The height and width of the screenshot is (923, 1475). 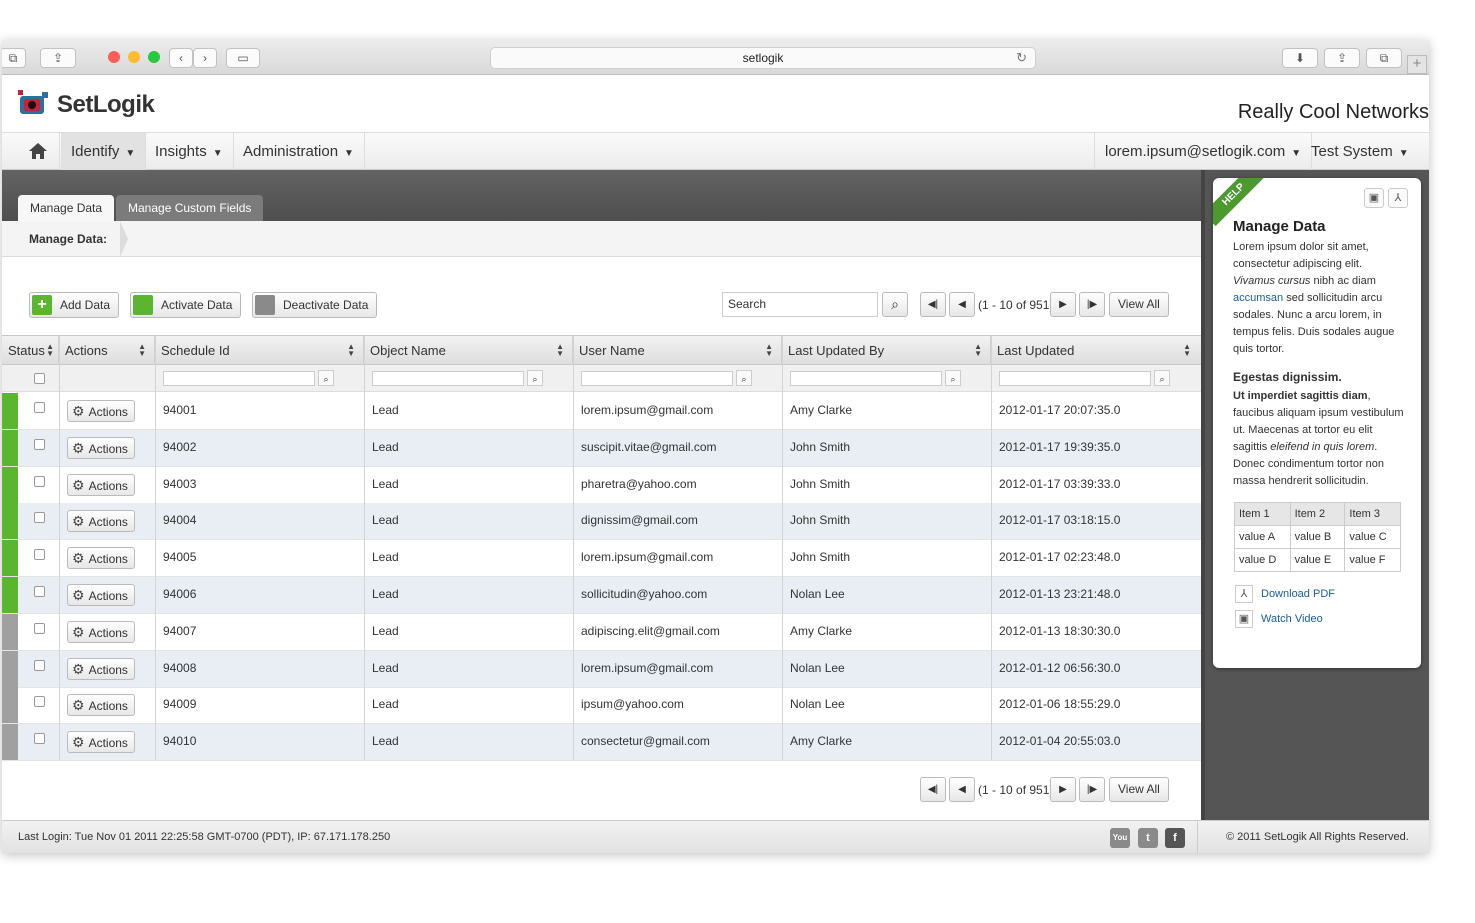 What do you see at coordinates (42, 305) in the screenshot?
I see `plus-icon: +` at bounding box center [42, 305].